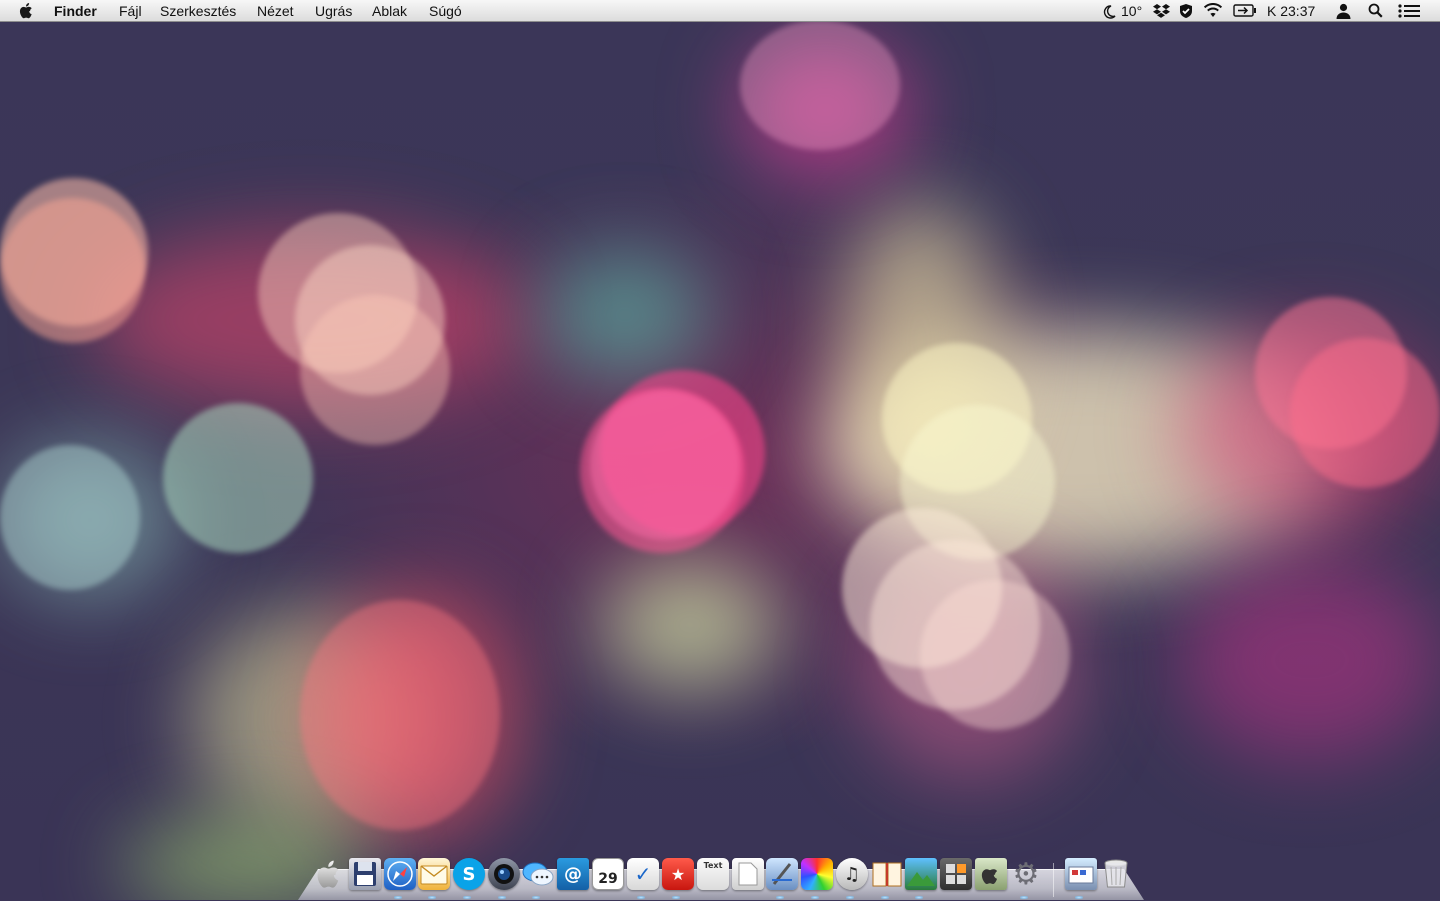 This screenshot has height=901, width=1440. I want to click on dock-item-camera, so click(504, 874).